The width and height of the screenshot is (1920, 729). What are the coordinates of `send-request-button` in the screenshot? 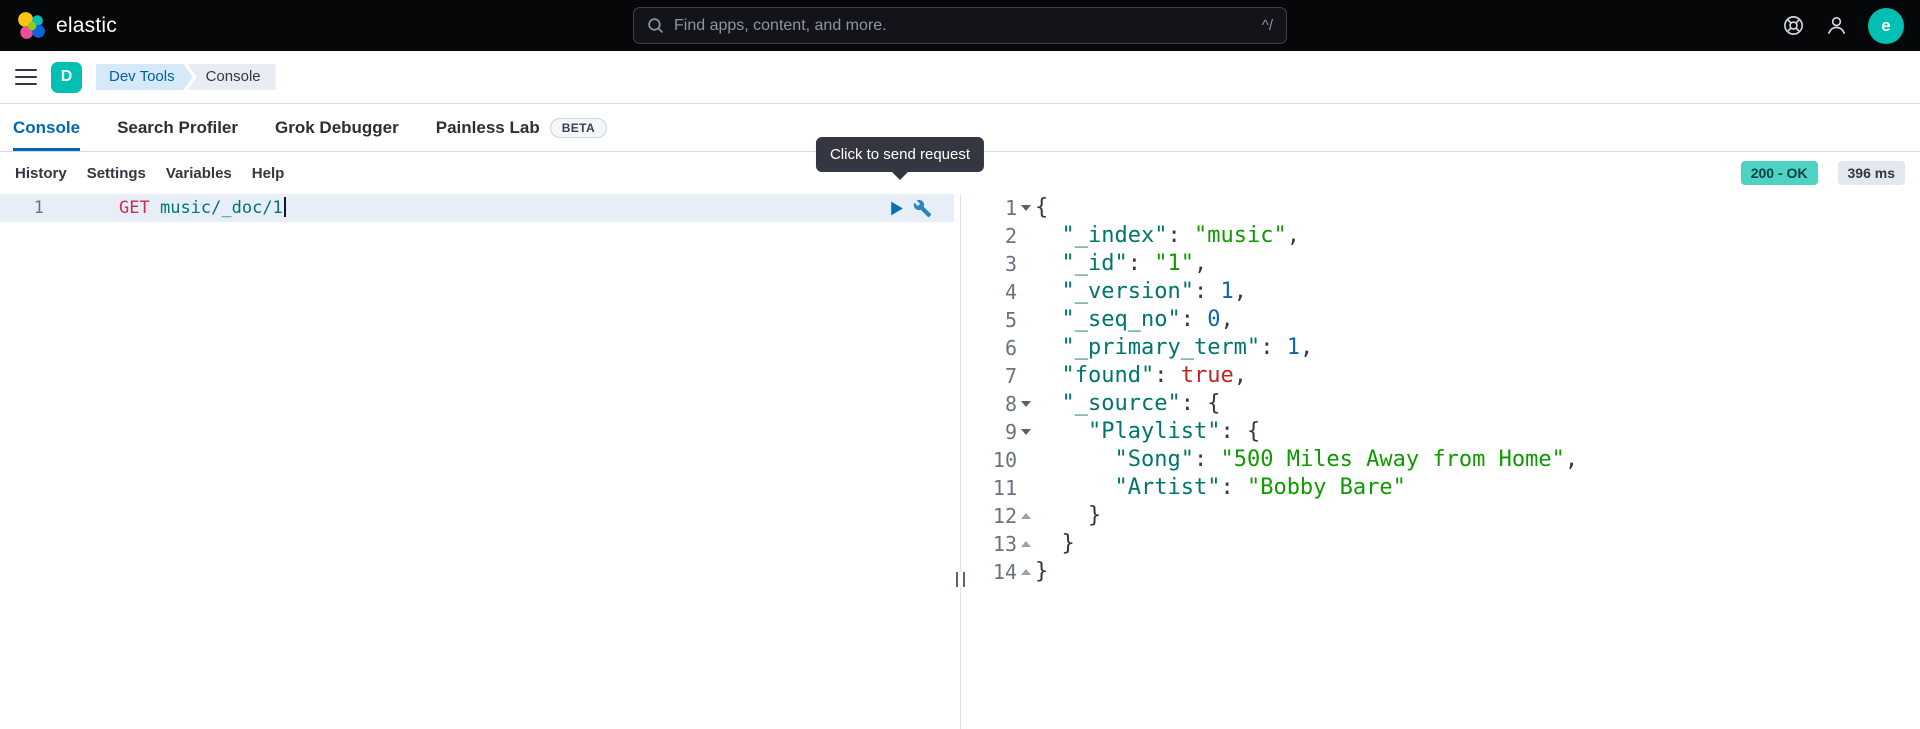 It's located at (896, 208).